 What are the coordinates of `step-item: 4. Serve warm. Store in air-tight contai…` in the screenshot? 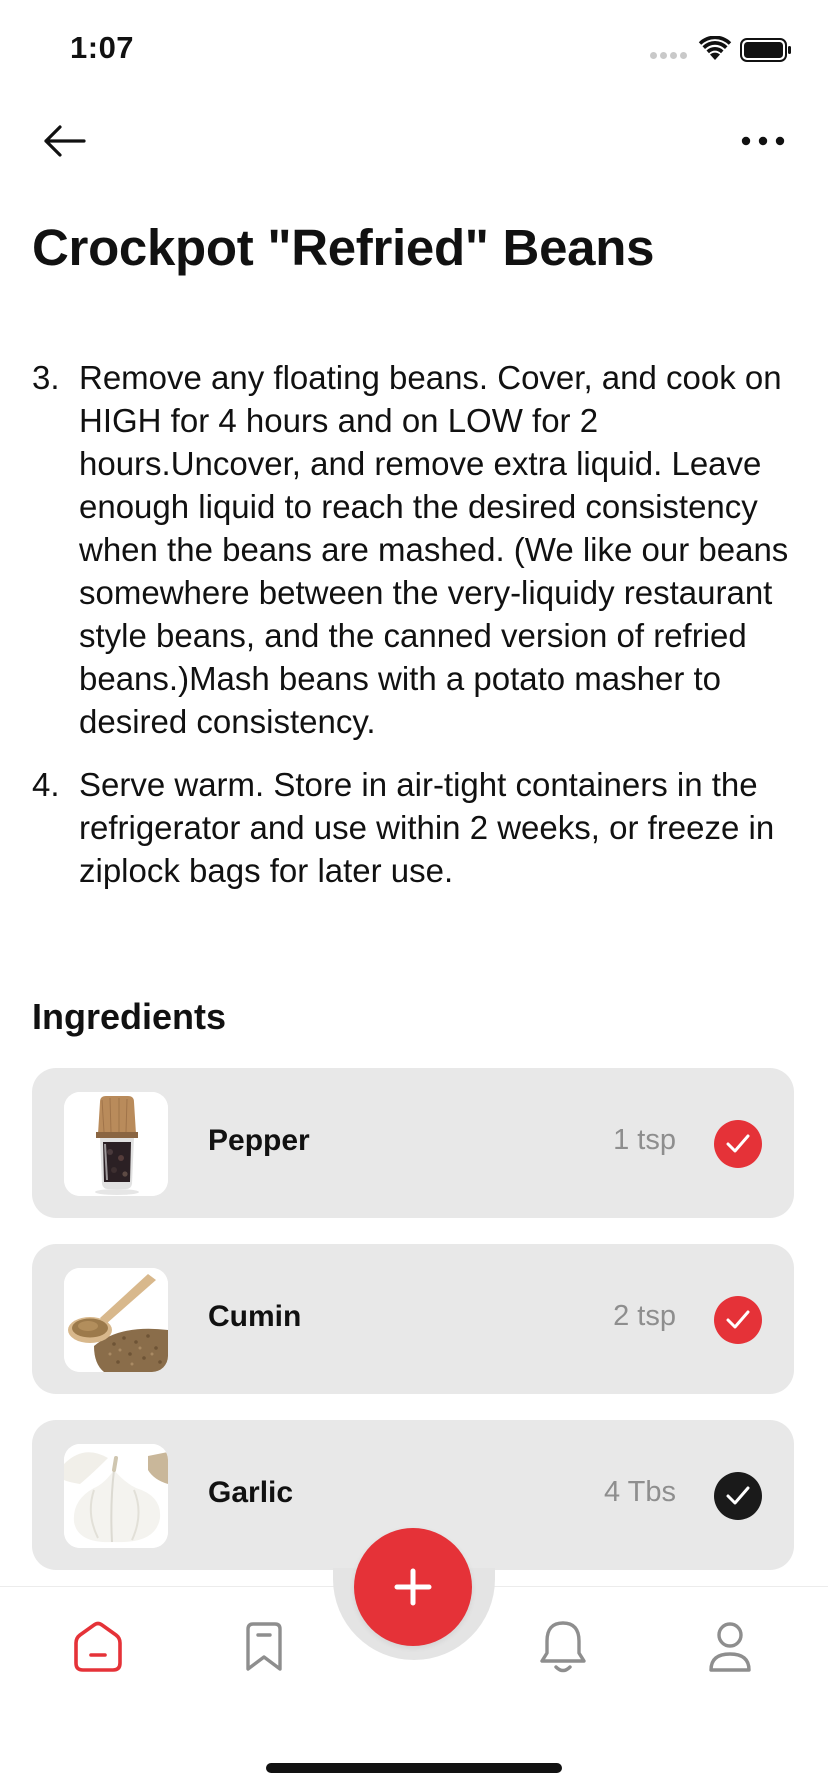 It's located at (412, 827).